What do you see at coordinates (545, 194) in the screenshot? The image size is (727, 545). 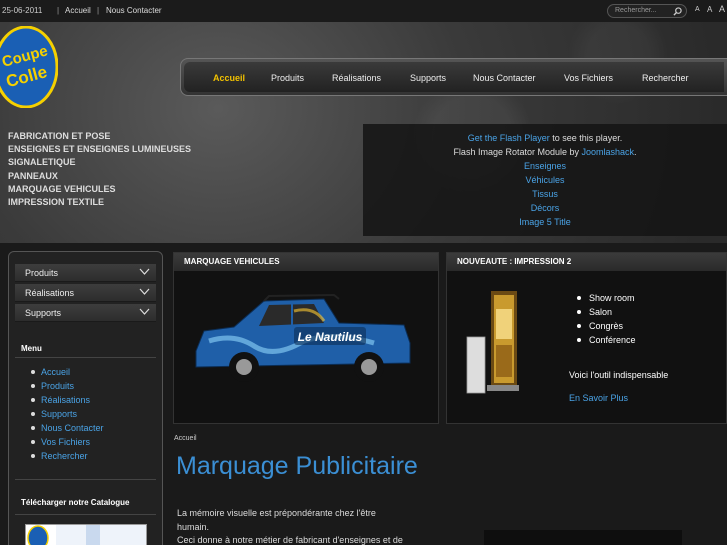 I see `flash-link-tissus: Tissus` at bounding box center [545, 194].